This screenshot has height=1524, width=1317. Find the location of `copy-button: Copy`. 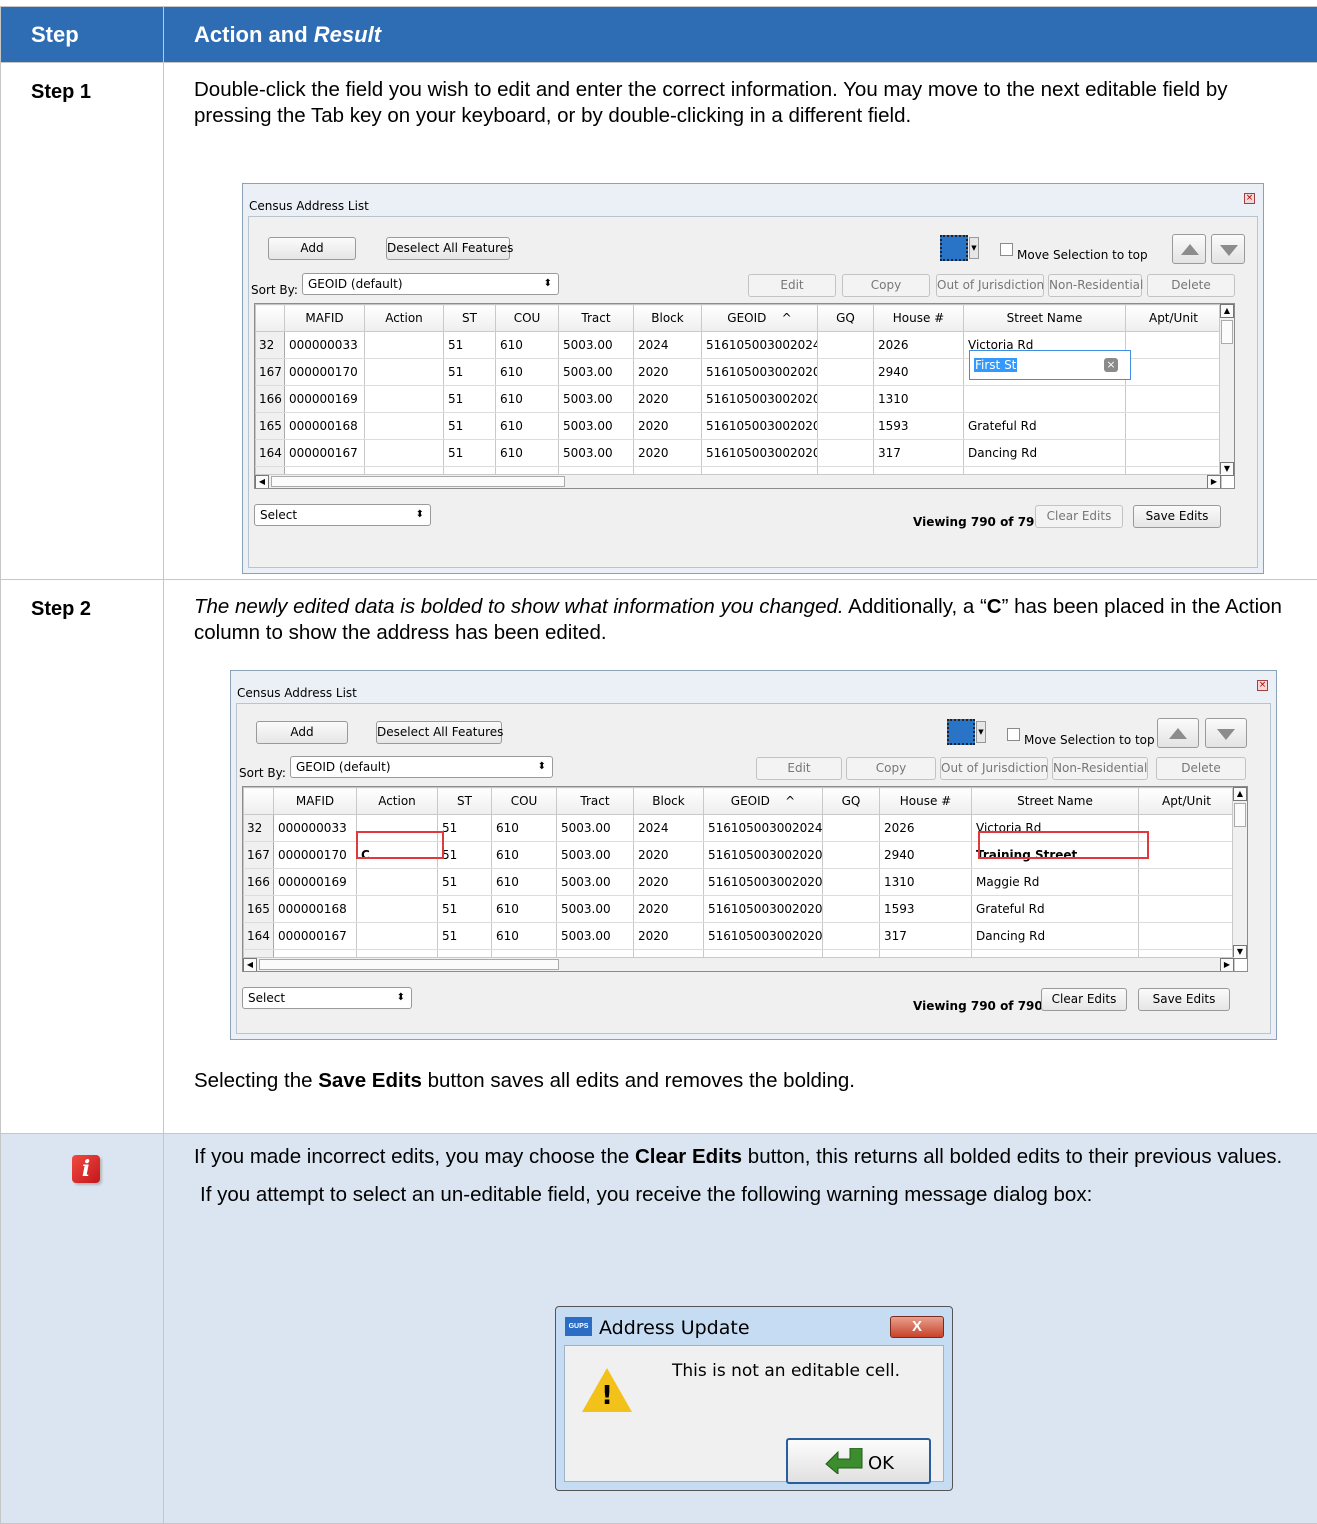

copy-button: Copy is located at coordinates (891, 768).